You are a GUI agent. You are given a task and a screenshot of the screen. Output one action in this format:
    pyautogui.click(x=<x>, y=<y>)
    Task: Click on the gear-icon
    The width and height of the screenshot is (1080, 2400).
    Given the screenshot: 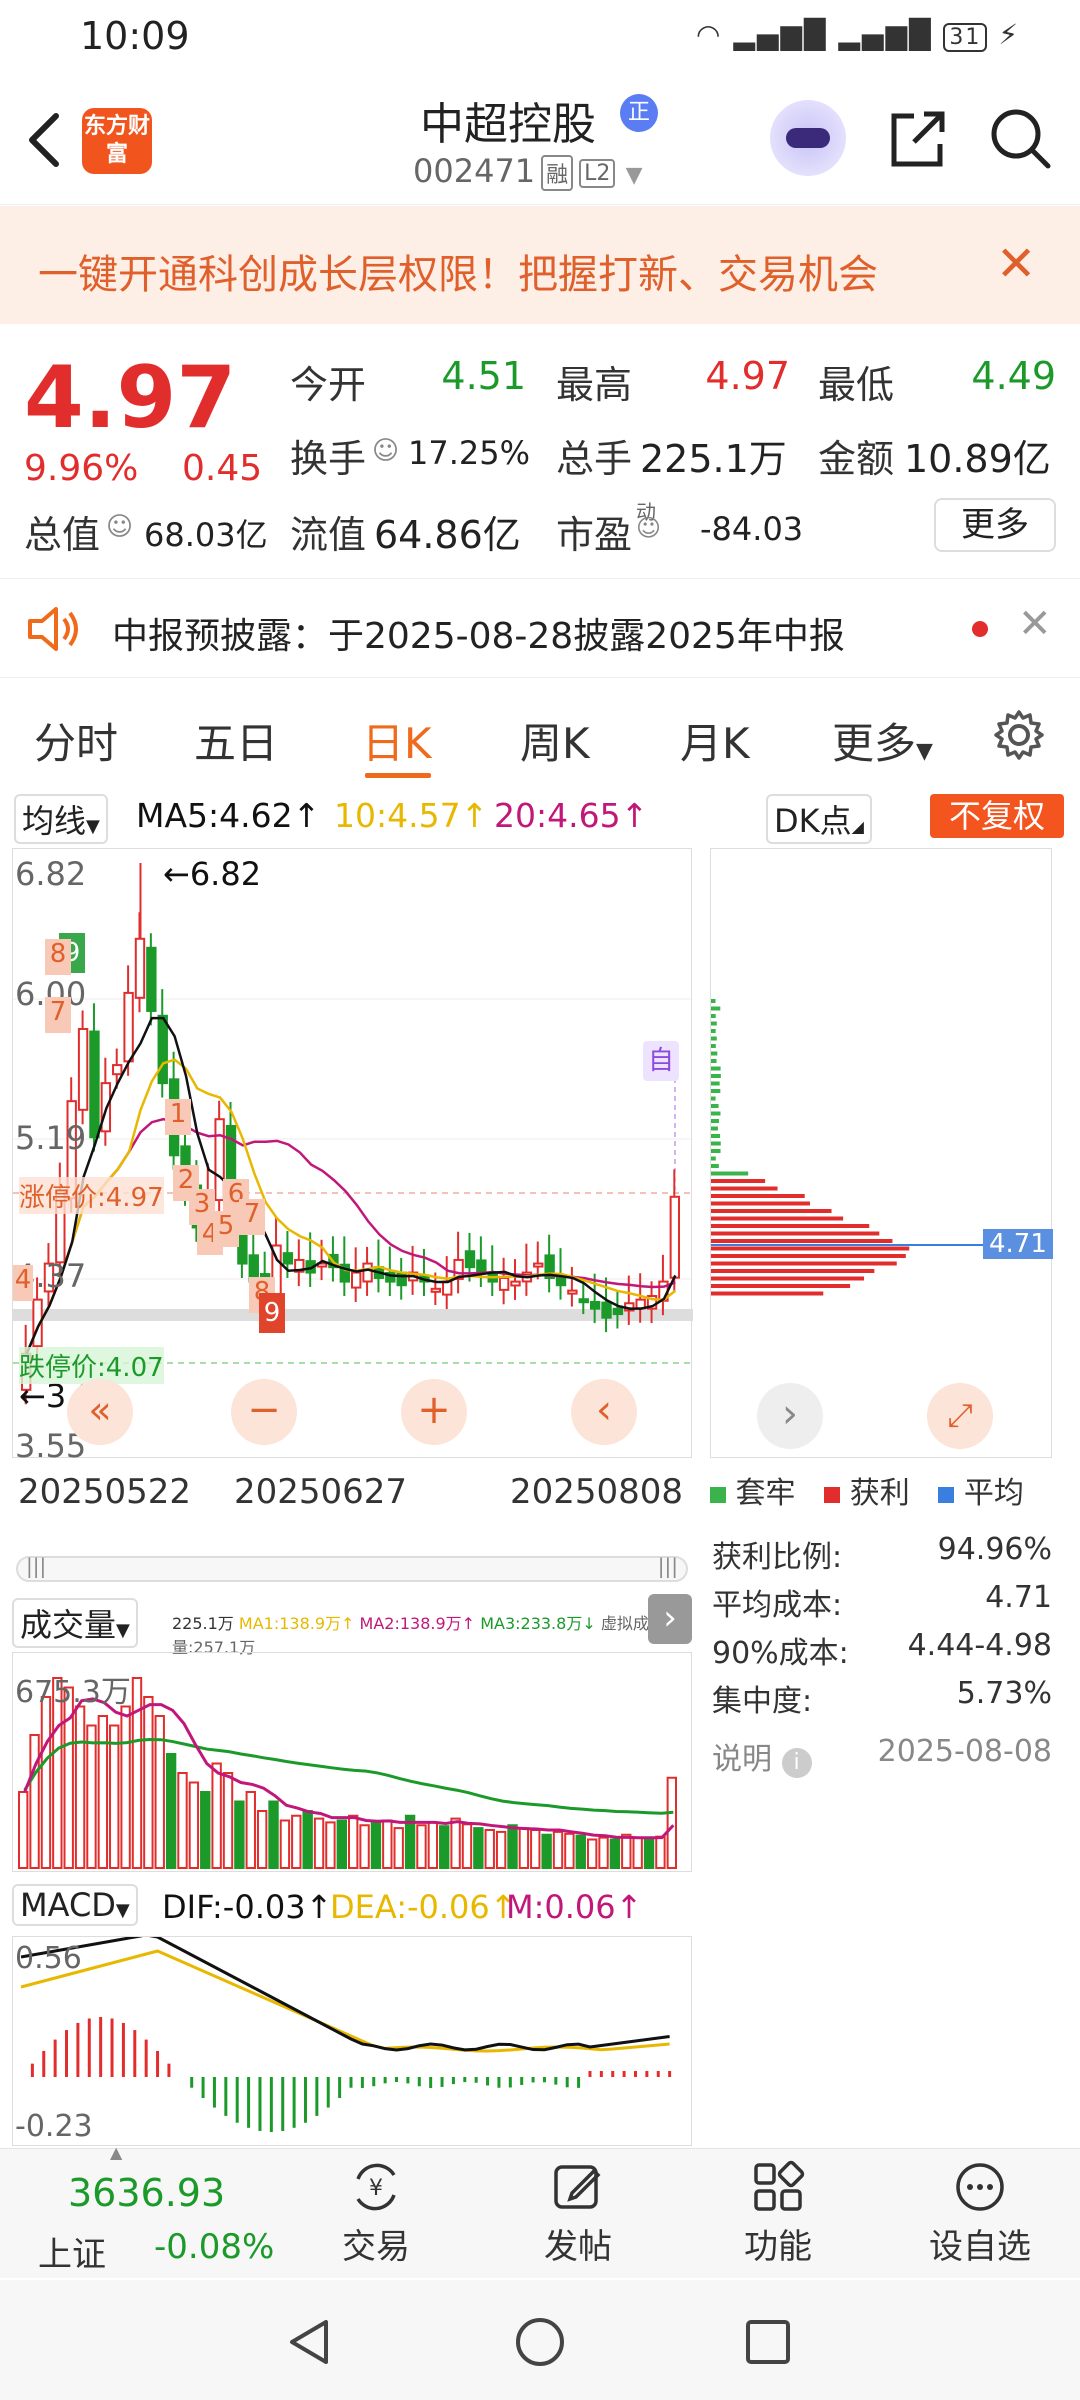 What is the action you would take?
    pyautogui.click(x=1019, y=735)
    